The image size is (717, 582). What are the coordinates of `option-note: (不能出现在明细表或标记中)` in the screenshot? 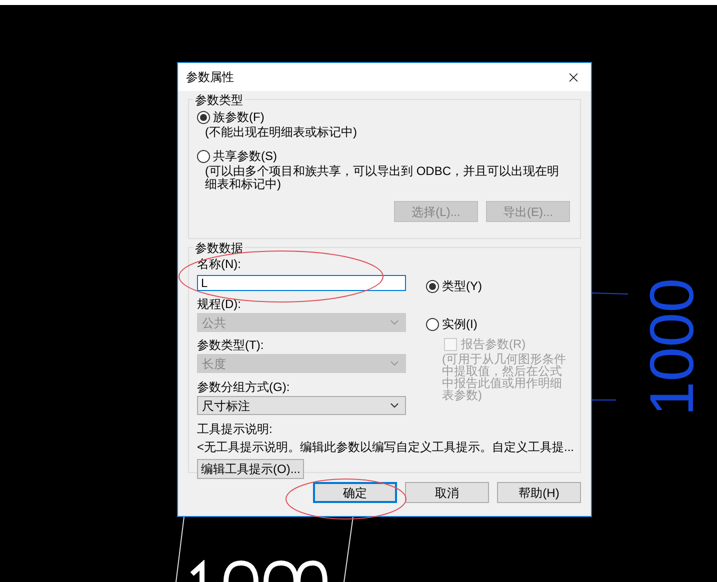 It's located at (281, 132).